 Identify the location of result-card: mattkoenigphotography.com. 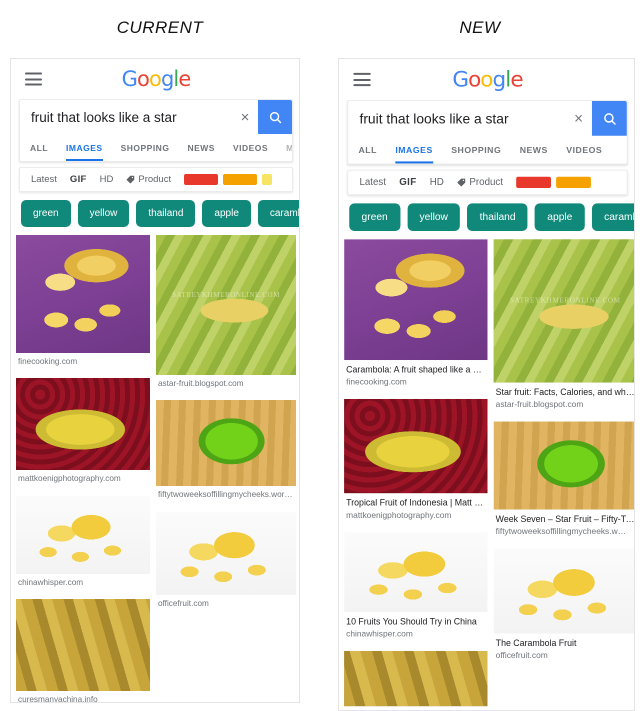
(83, 434).